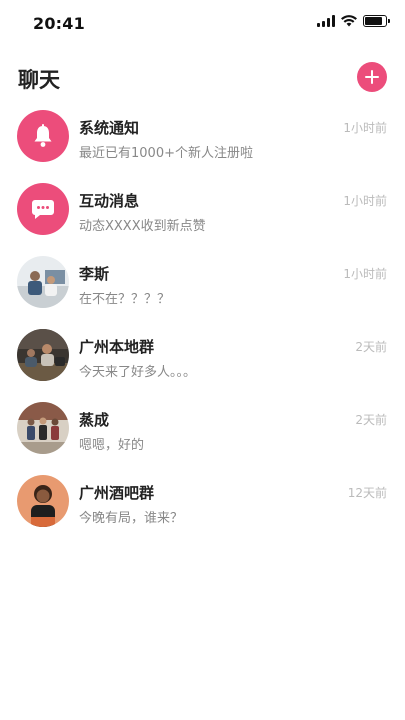 The image size is (405, 720). What do you see at coordinates (131, 518) in the screenshot?
I see `chat-preview: 今晚有局，谁来？` at bounding box center [131, 518].